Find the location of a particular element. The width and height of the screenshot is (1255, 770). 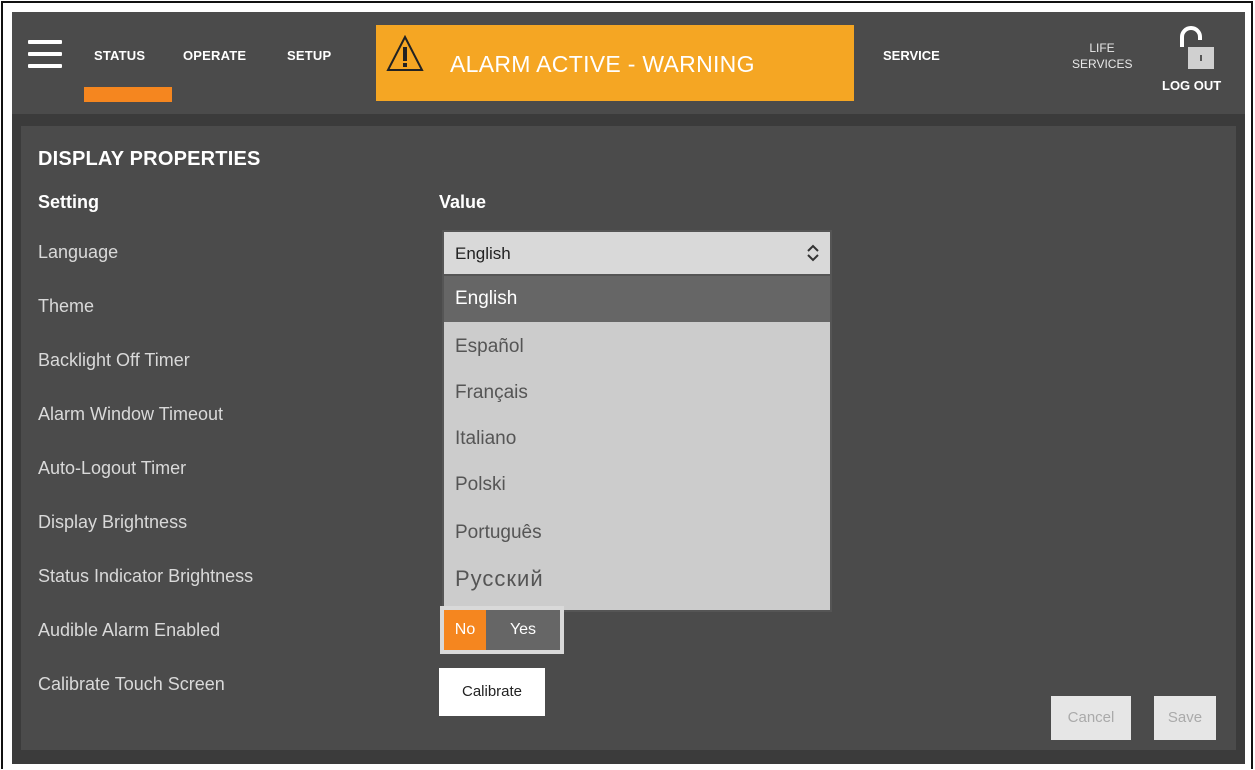

language-option-english: English is located at coordinates (637, 299).